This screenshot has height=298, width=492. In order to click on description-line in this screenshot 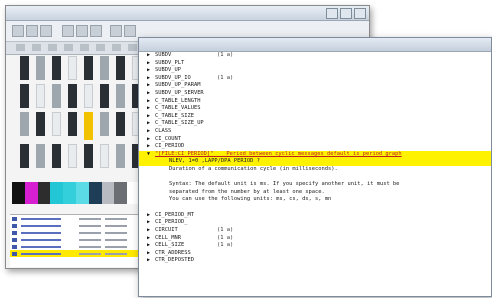, I will do `click(317, 178)`.